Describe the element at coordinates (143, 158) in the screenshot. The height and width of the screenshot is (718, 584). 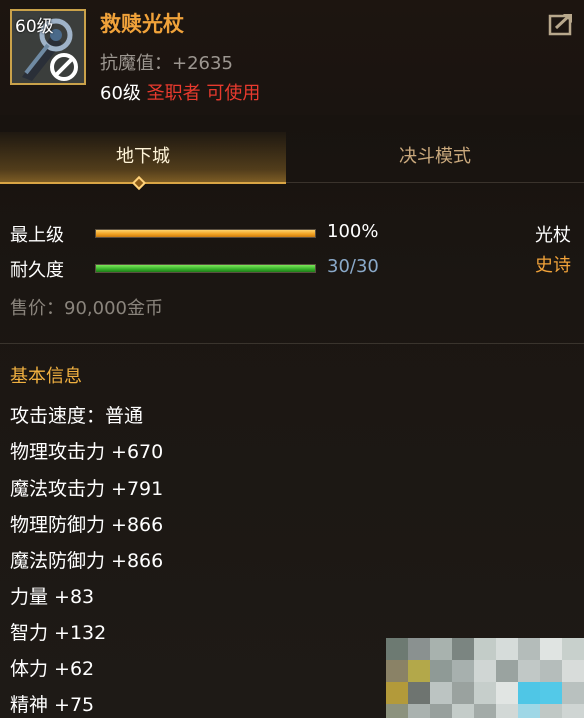
I see `tab-dungeon: 地下城` at that location.